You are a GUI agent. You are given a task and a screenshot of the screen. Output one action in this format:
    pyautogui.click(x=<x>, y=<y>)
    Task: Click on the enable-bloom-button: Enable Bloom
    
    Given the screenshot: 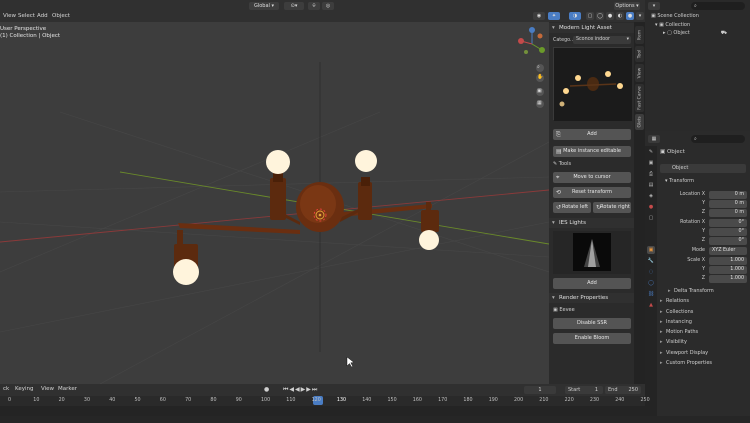 What is the action you would take?
    pyautogui.click(x=592, y=338)
    